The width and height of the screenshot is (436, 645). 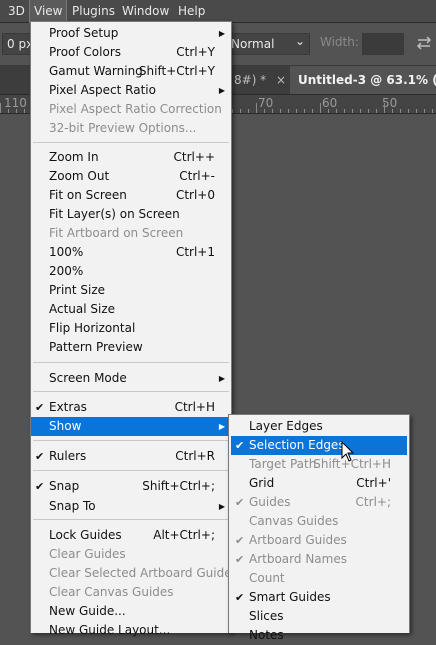 What do you see at coordinates (131, 554) in the screenshot?
I see `view-menu-item-clear-guides: Clear Guides` at bounding box center [131, 554].